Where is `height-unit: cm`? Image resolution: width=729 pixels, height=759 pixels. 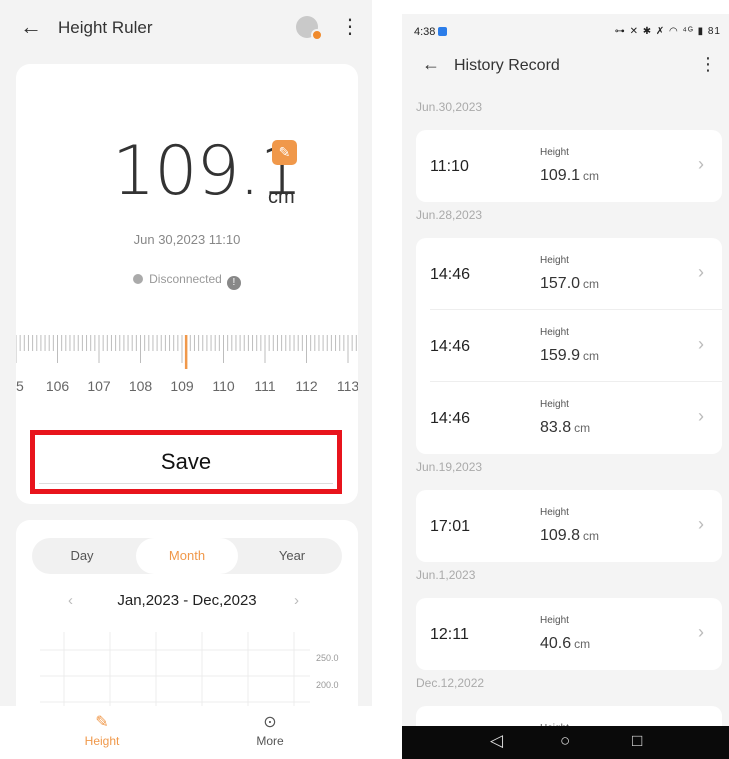 height-unit: cm is located at coordinates (281, 197).